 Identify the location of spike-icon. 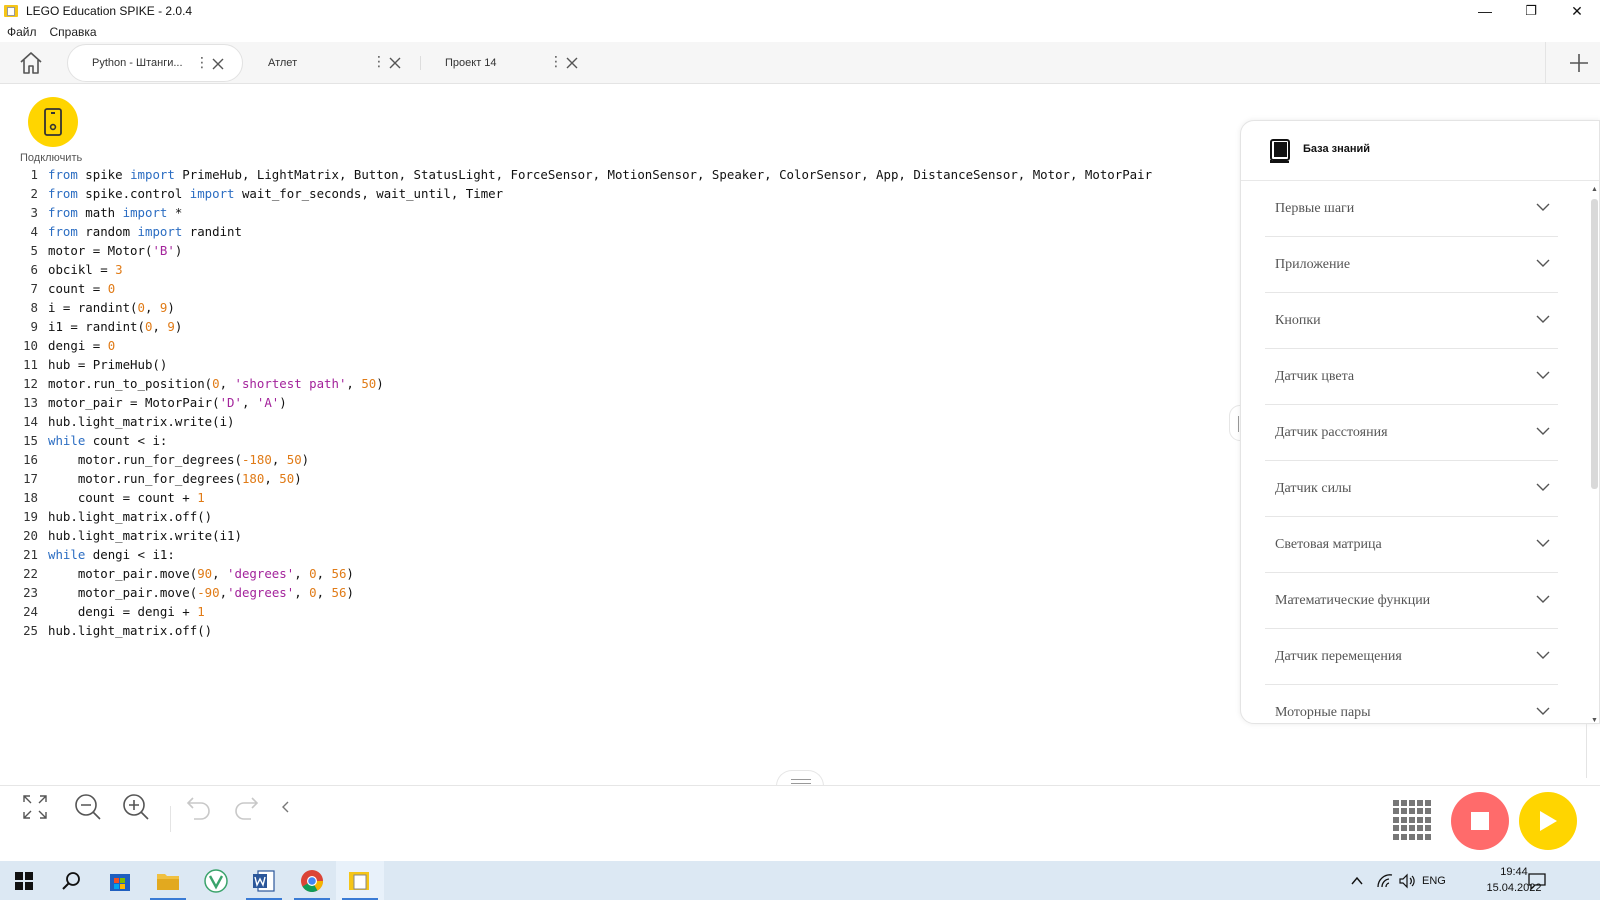
(359, 880).